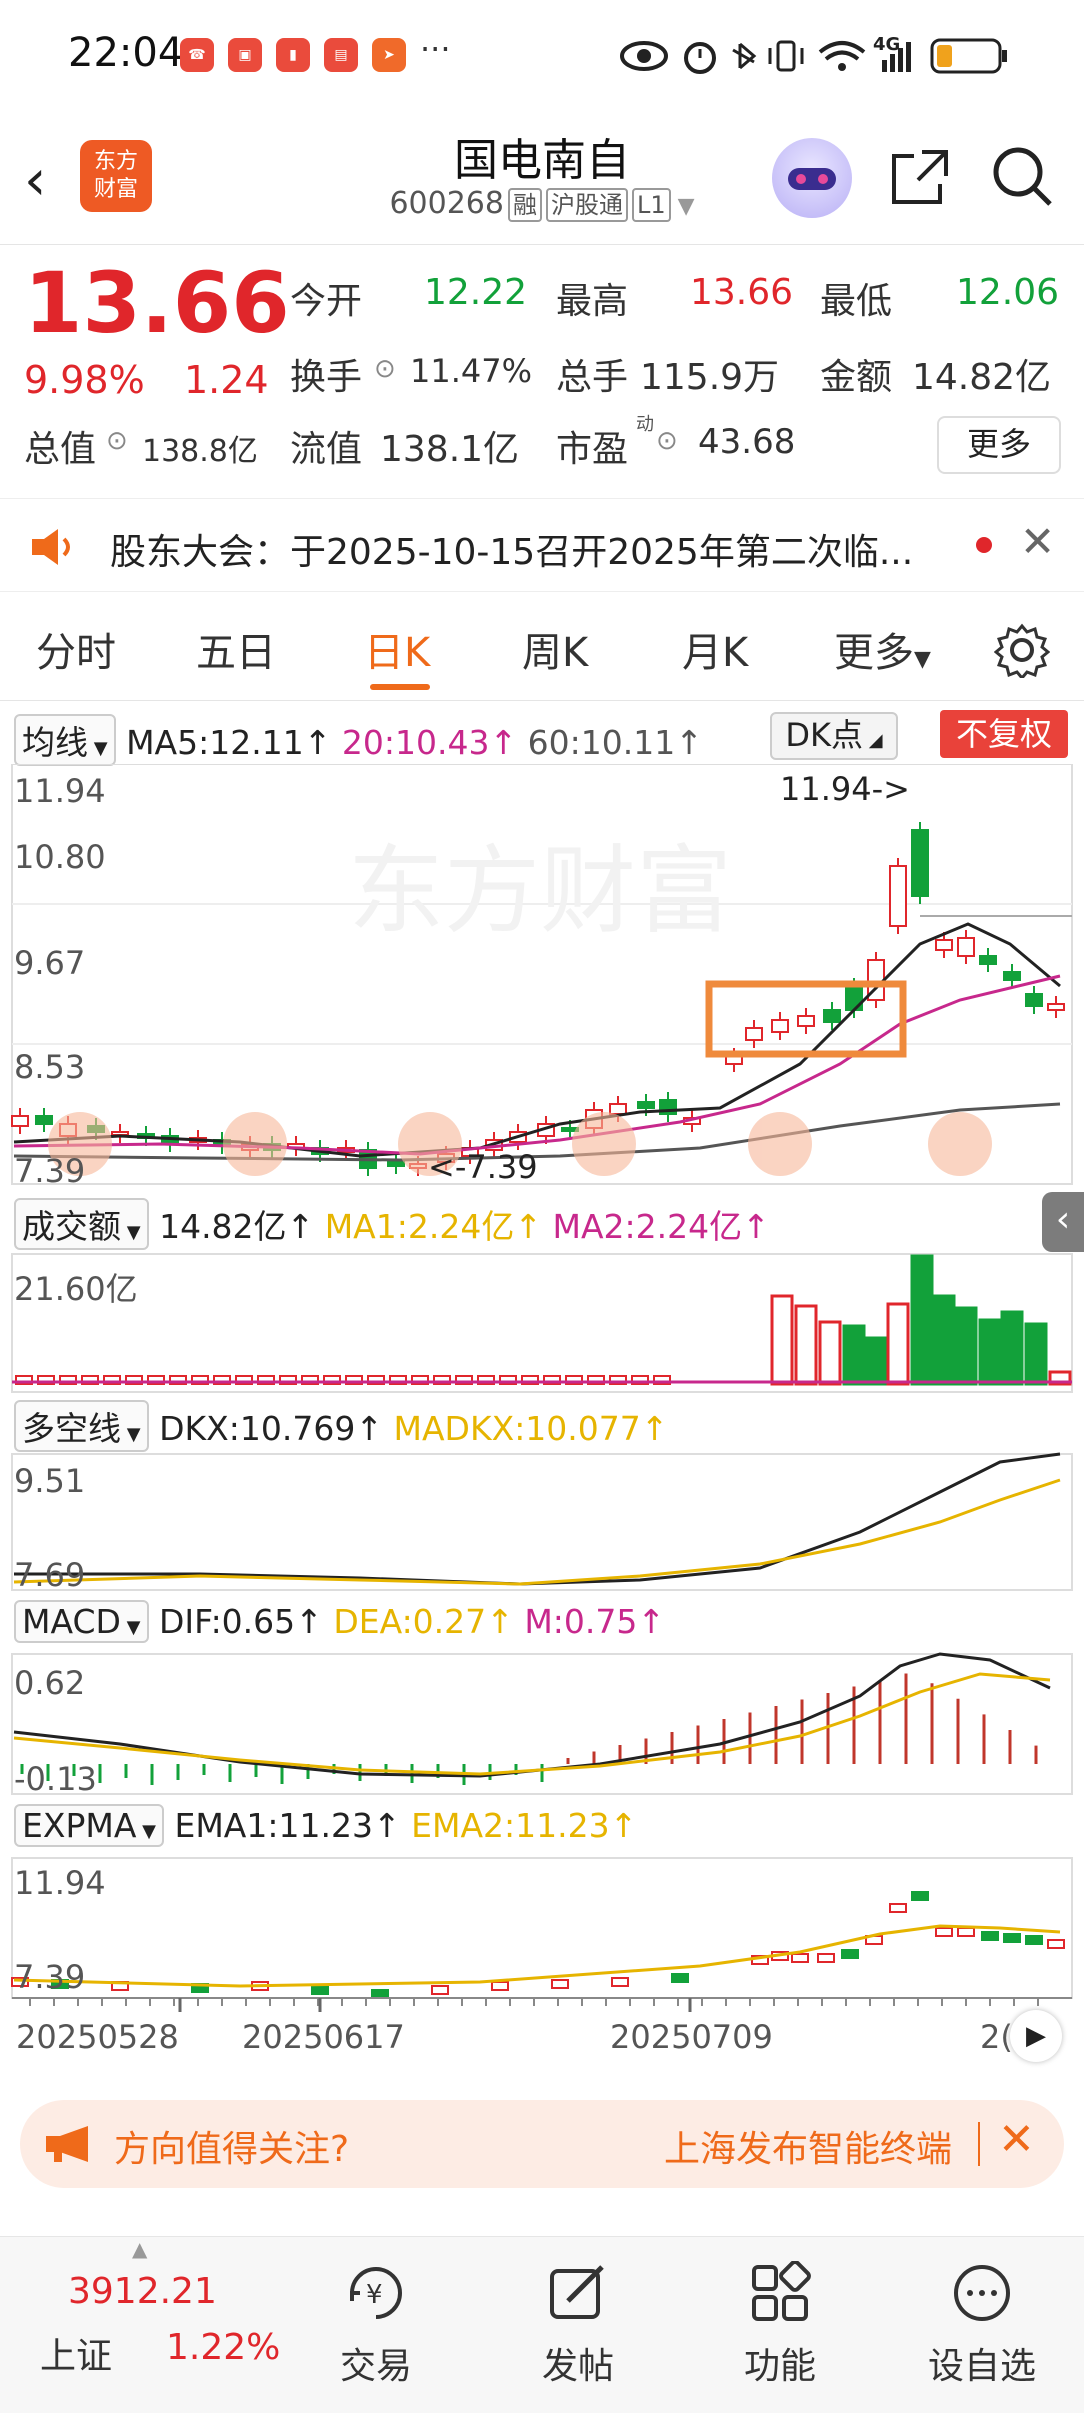 This screenshot has height=2413, width=1084. What do you see at coordinates (780, 2293) in the screenshot?
I see `functions-grid-icon` at bounding box center [780, 2293].